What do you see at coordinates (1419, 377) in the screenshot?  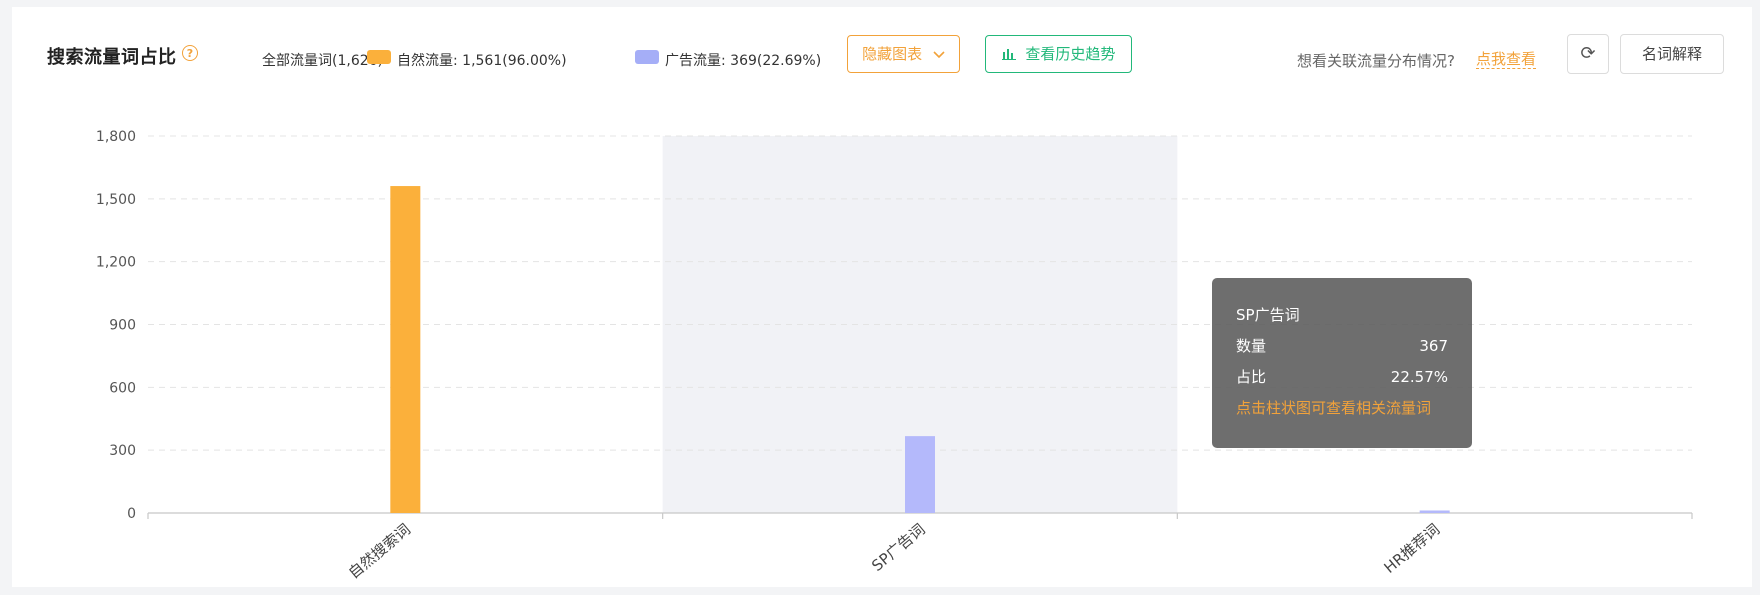 I see `tooltip-ratio-value: 22.57%` at bounding box center [1419, 377].